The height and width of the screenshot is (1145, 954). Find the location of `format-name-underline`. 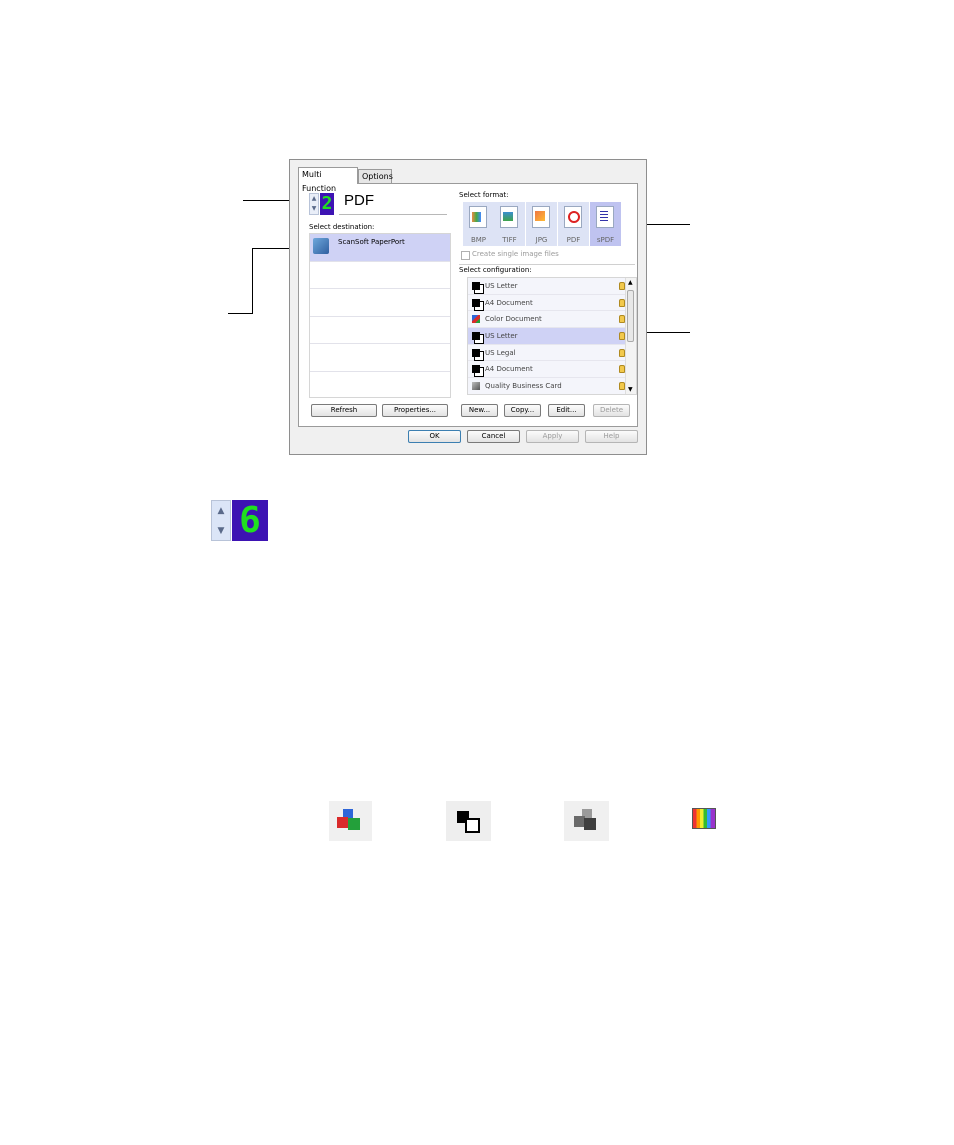

format-name-underline is located at coordinates (393, 214).